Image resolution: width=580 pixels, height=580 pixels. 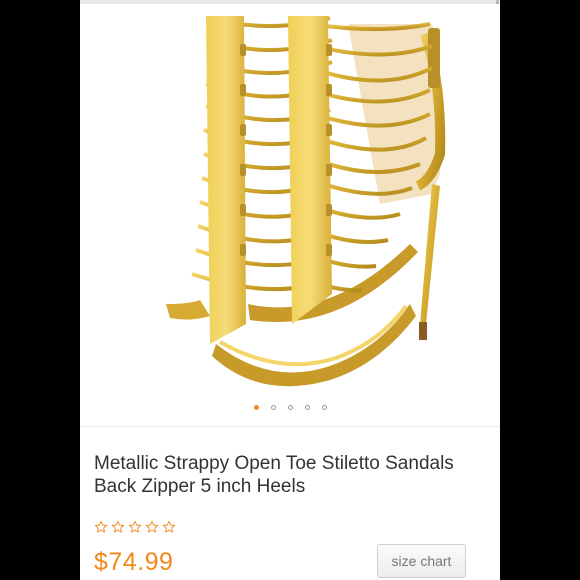 What do you see at coordinates (421, 561) in the screenshot?
I see `size-chart-button: size chart` at bounding box center [421, 561].